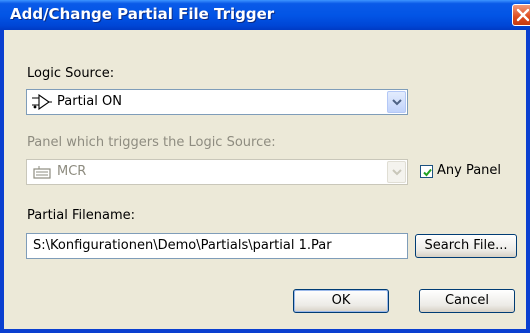 This screenshot has width=530, height=333. I want to click on cancel-button: Cancel, so click(467, 301).